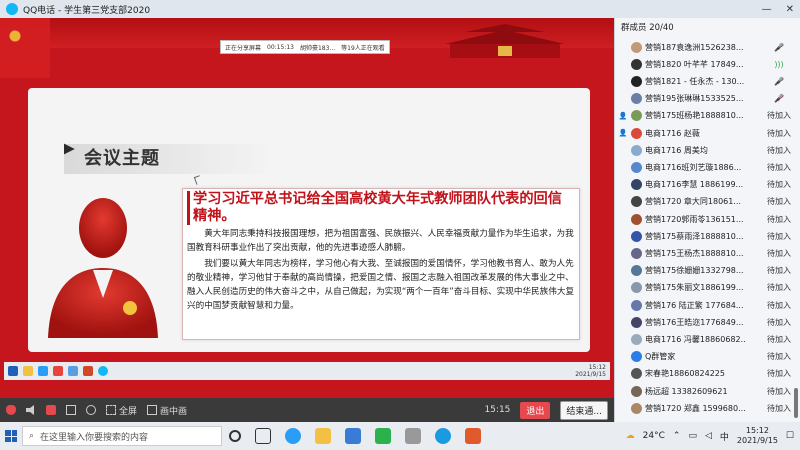 The height and width of the screenshot is (450, 800). Describe the element at coordinates (122, 436) in the screenshot. I see `taskbar-search: ⌕ 在这里输入你要搜索的内容` at that location.